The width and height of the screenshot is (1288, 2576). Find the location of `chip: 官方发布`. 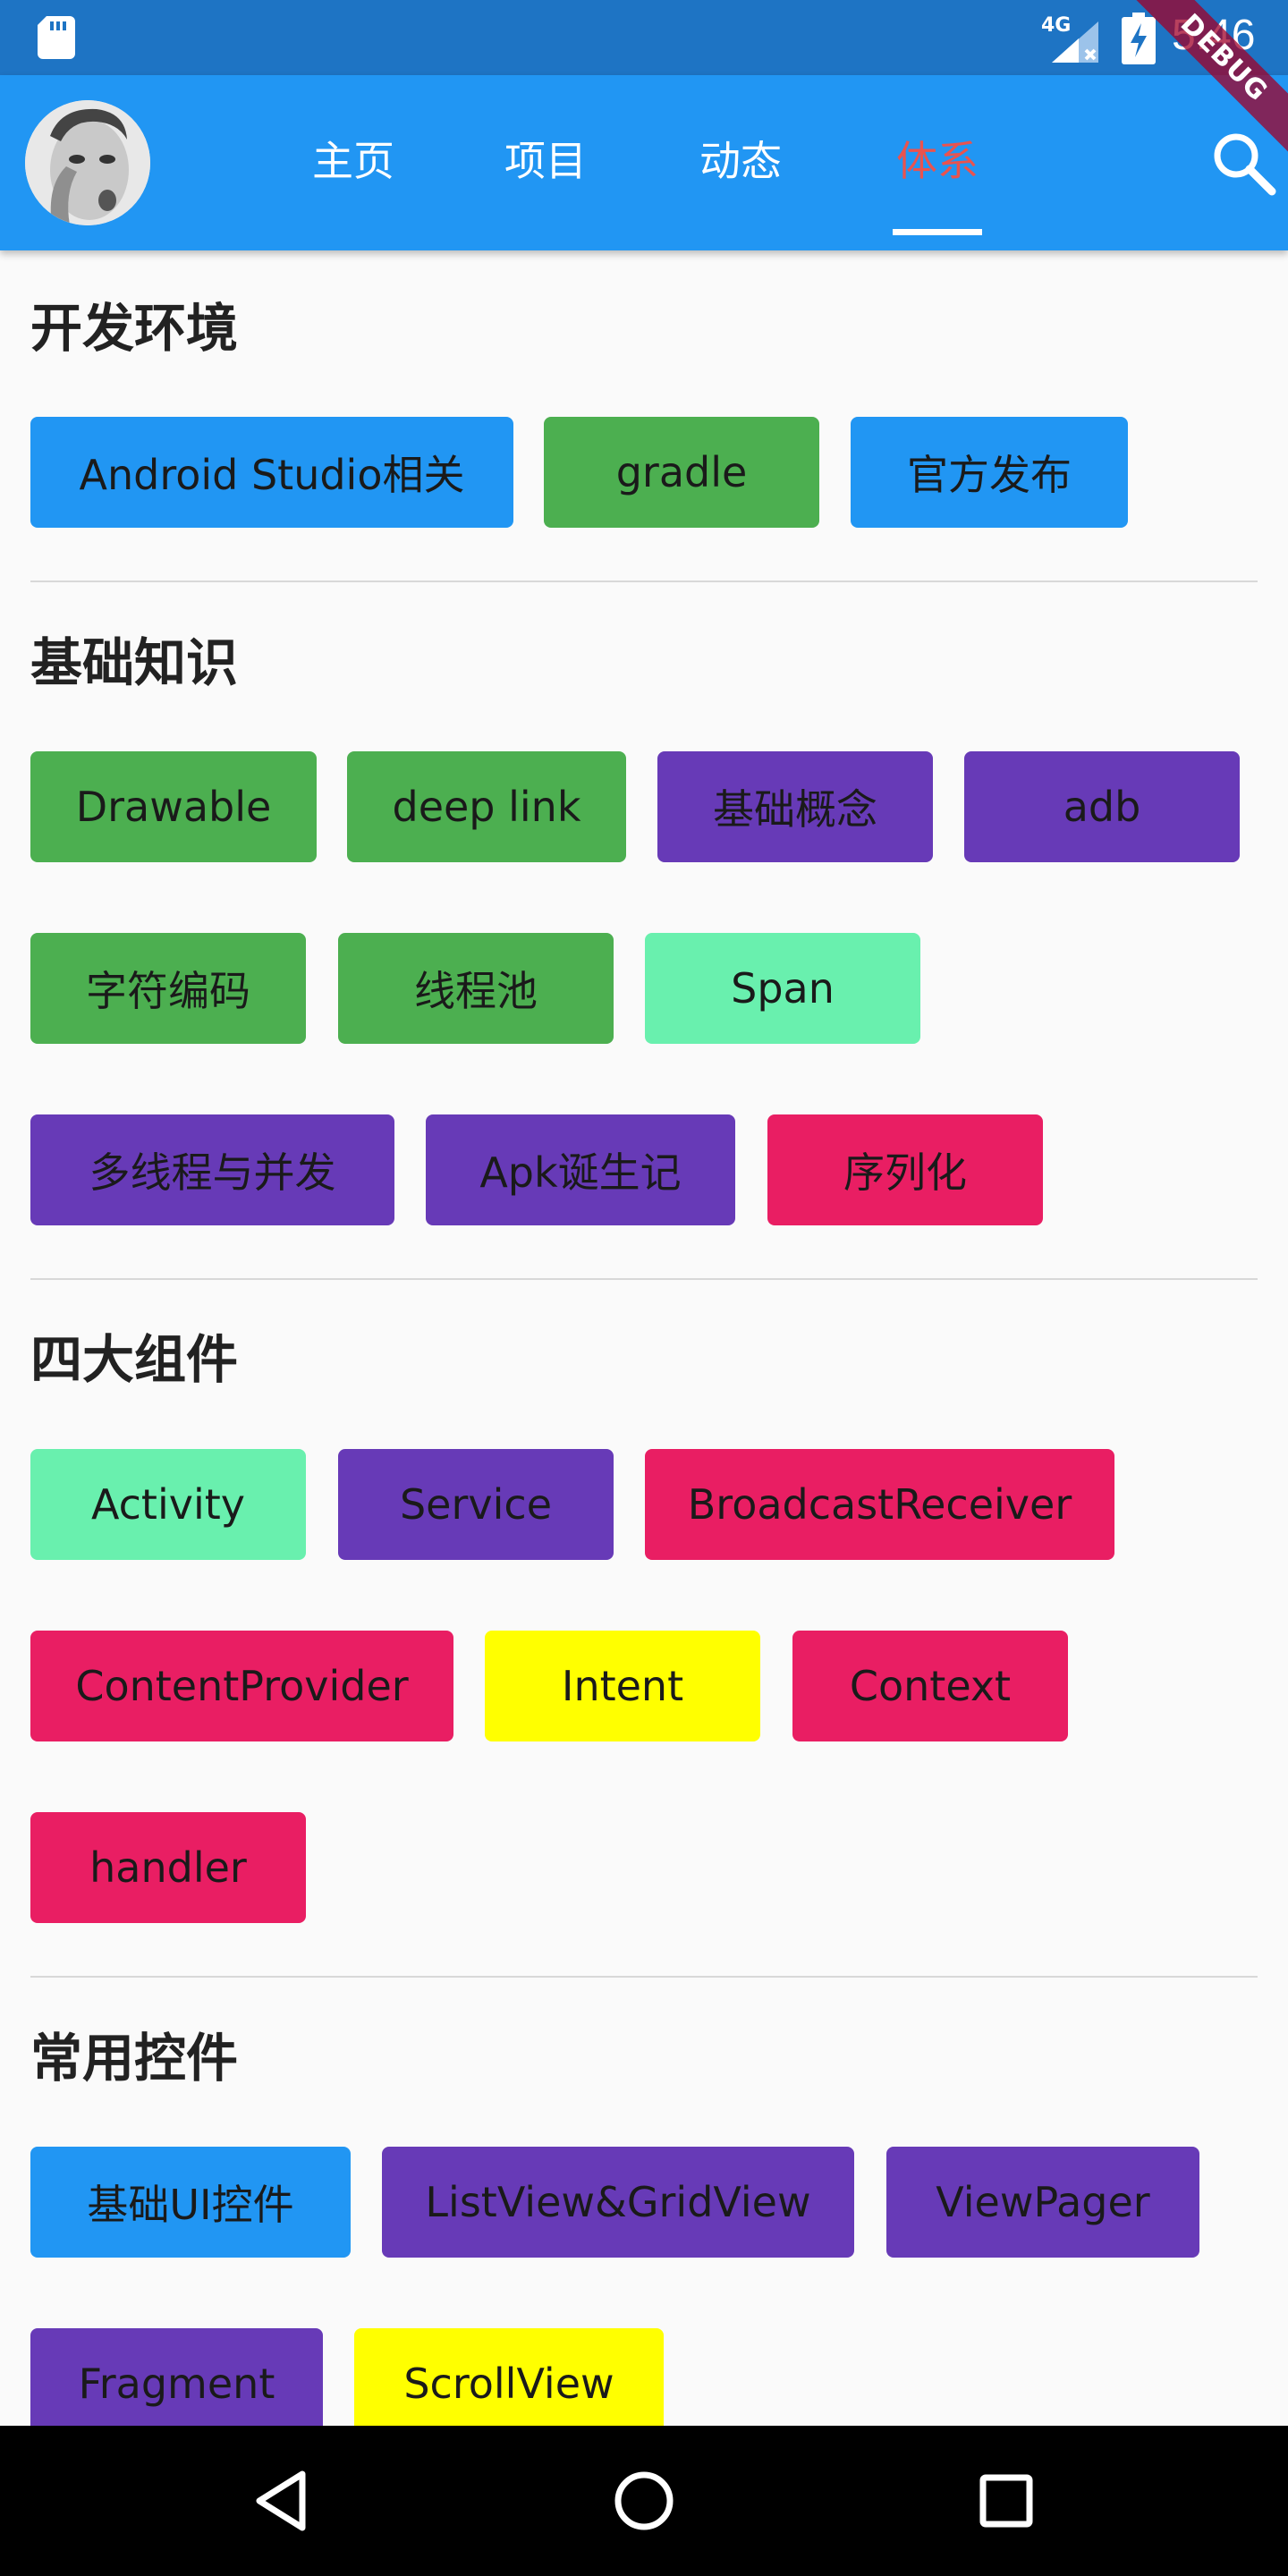

chip: 官方发布 is located at coordinates (989, 472).